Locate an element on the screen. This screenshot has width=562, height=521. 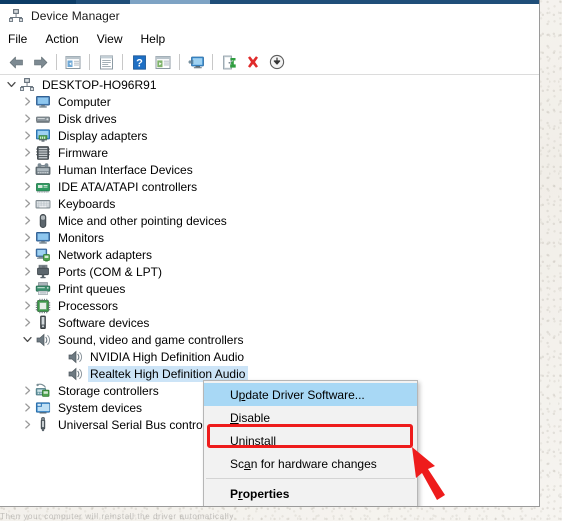
view-pane-button is located at coordinates (163, 62).